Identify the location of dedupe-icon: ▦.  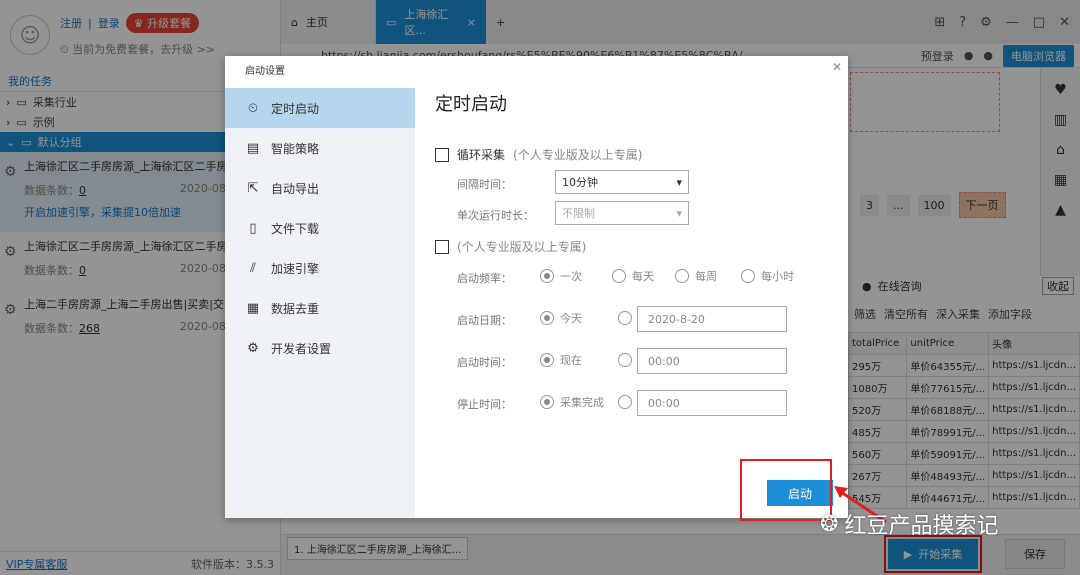
(253, 308).